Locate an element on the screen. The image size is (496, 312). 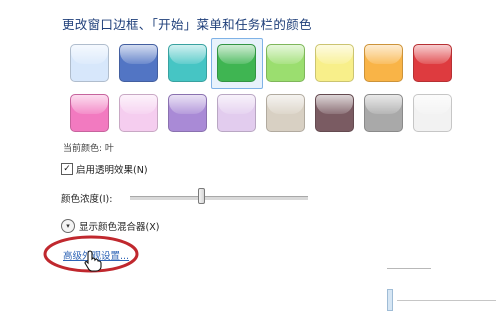
transparency-checkbox: ✓ is located at coordinates (67, 169).